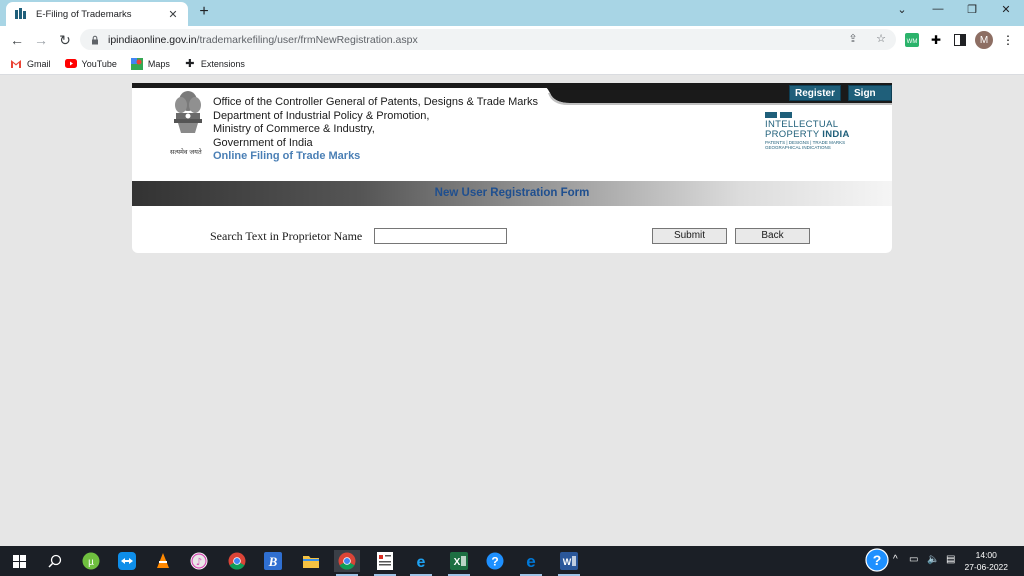  I want to click on share-icon: ⇪, so click(853, 39).